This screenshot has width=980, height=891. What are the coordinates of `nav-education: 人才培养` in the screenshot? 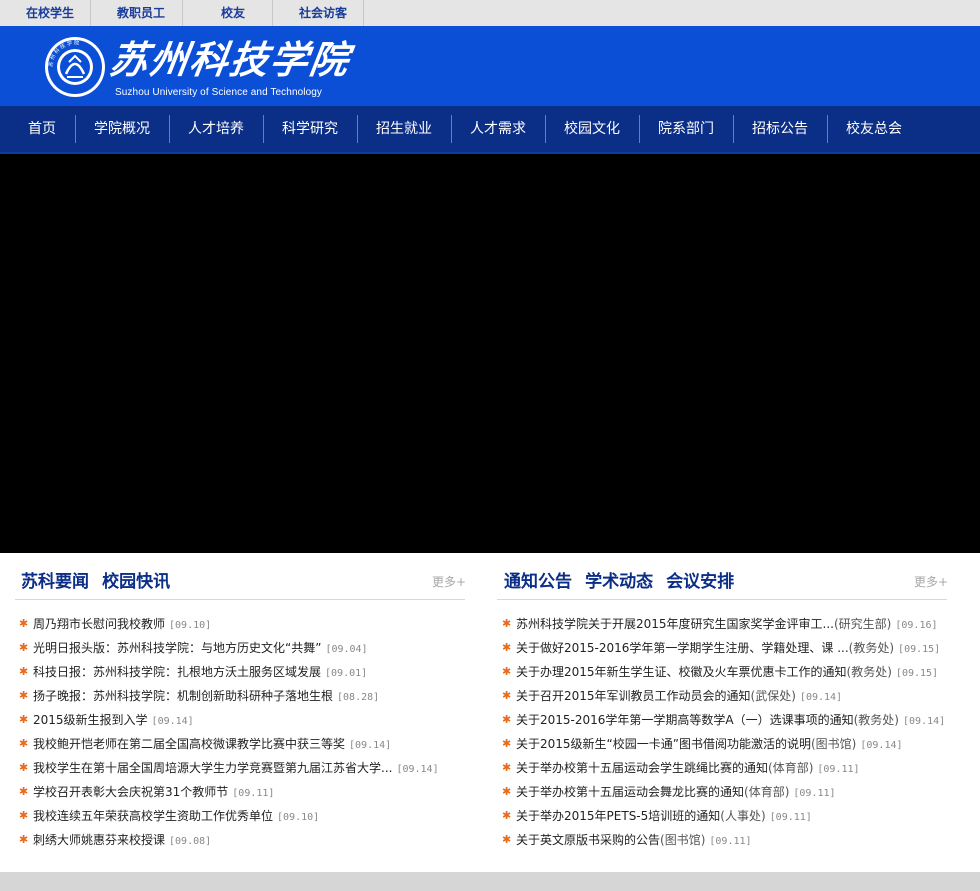 It's located at (216, 129).